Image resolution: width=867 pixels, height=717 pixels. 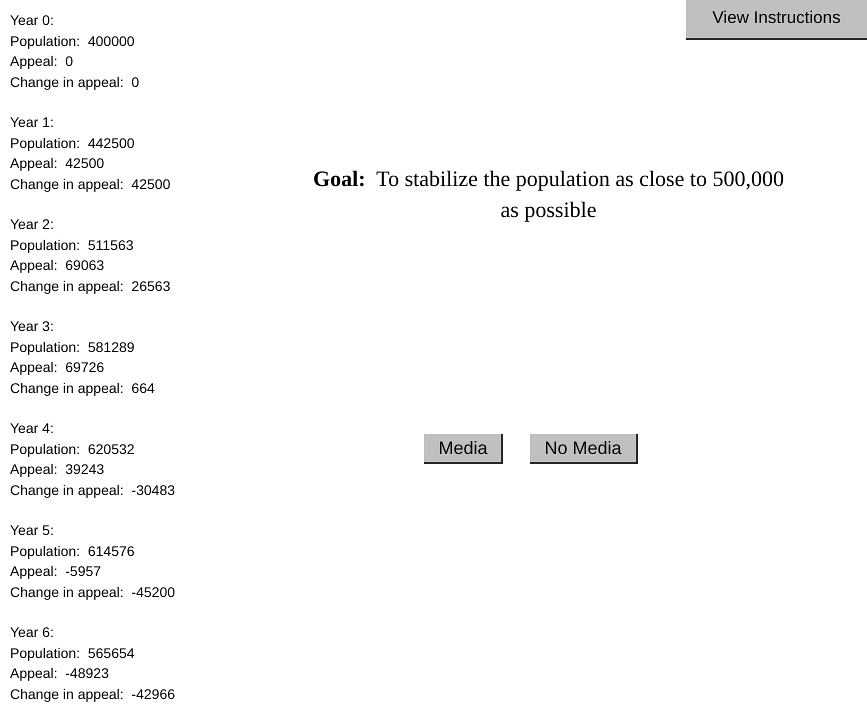 What do you see at coordinates (548, 194) in the screenshot?
I see `goal-text: Goal: To stabilize the population as close to 500,000 as possible` at bounding box center [548, 194].